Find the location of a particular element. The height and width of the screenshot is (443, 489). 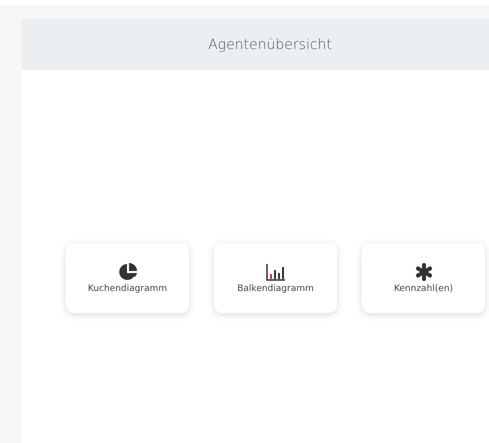

asterisk-icon is located at coordinates (423, 271).